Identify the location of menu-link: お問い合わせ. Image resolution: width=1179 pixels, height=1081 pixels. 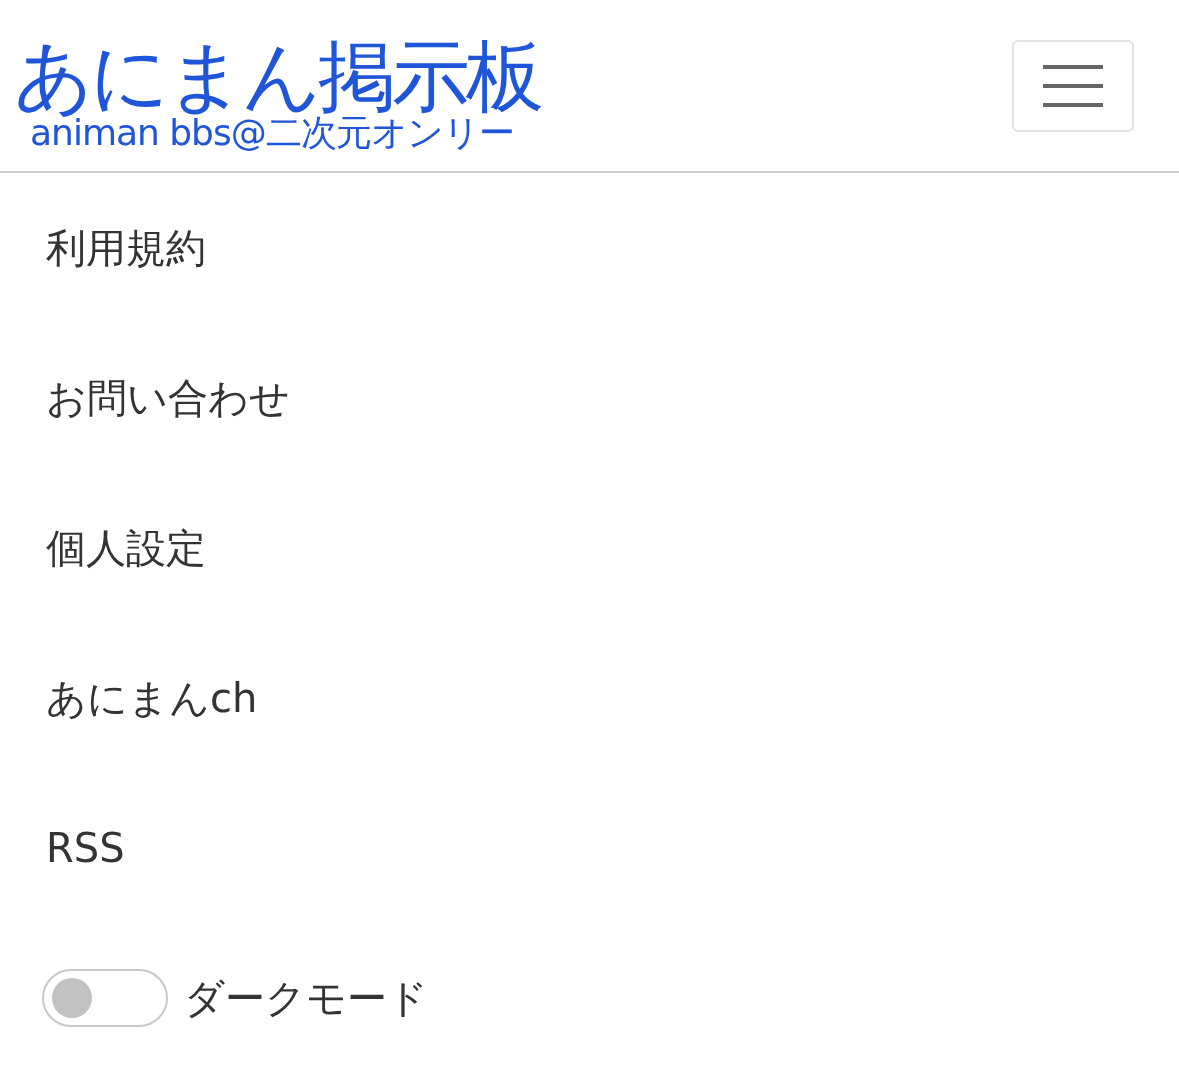
(168, 398).